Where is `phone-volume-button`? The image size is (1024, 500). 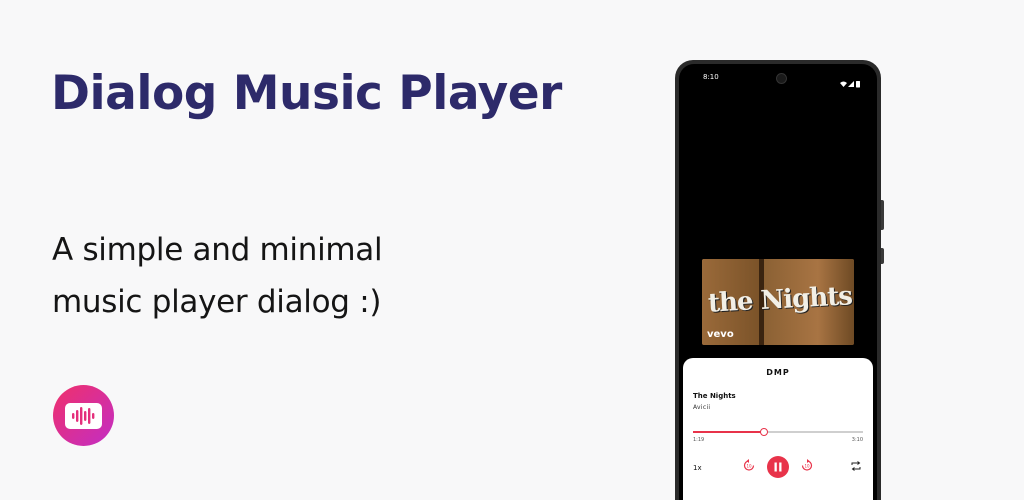 phone-volume-button is located at coordinates (882, 215).